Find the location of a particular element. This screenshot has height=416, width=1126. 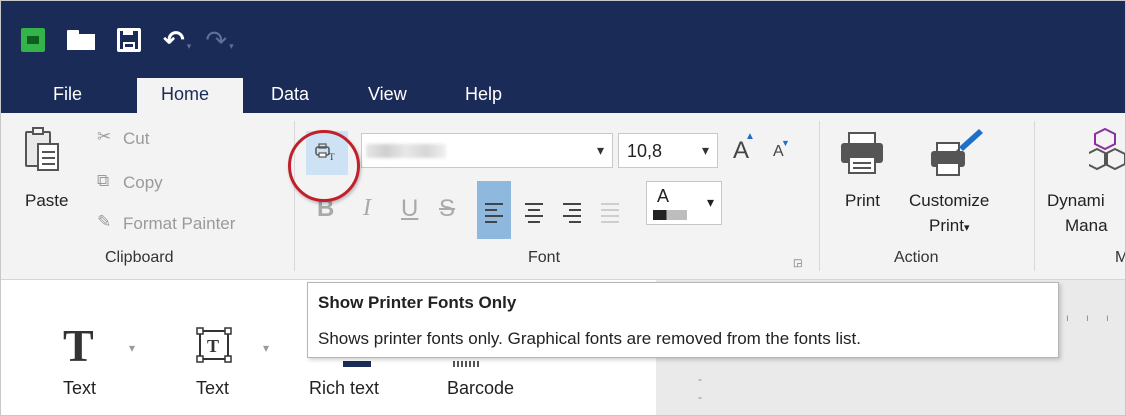

font-color-swatch is located at coordinates (670, 215).